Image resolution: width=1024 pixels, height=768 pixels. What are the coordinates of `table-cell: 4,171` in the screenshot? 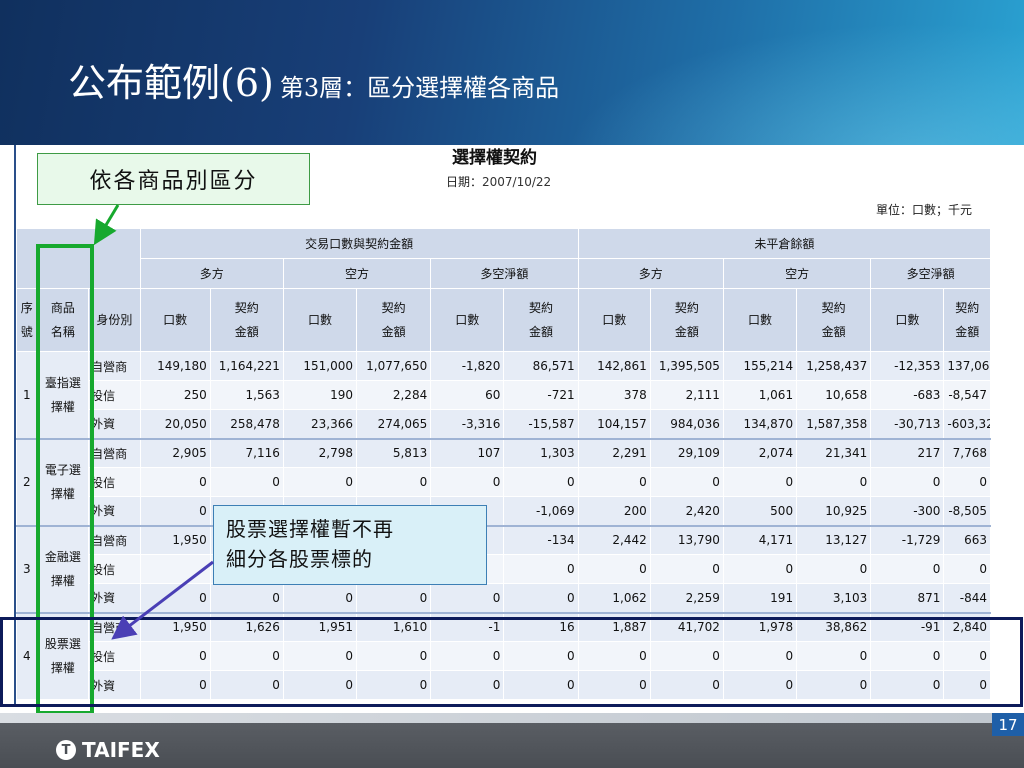 It's located at (760, 539).